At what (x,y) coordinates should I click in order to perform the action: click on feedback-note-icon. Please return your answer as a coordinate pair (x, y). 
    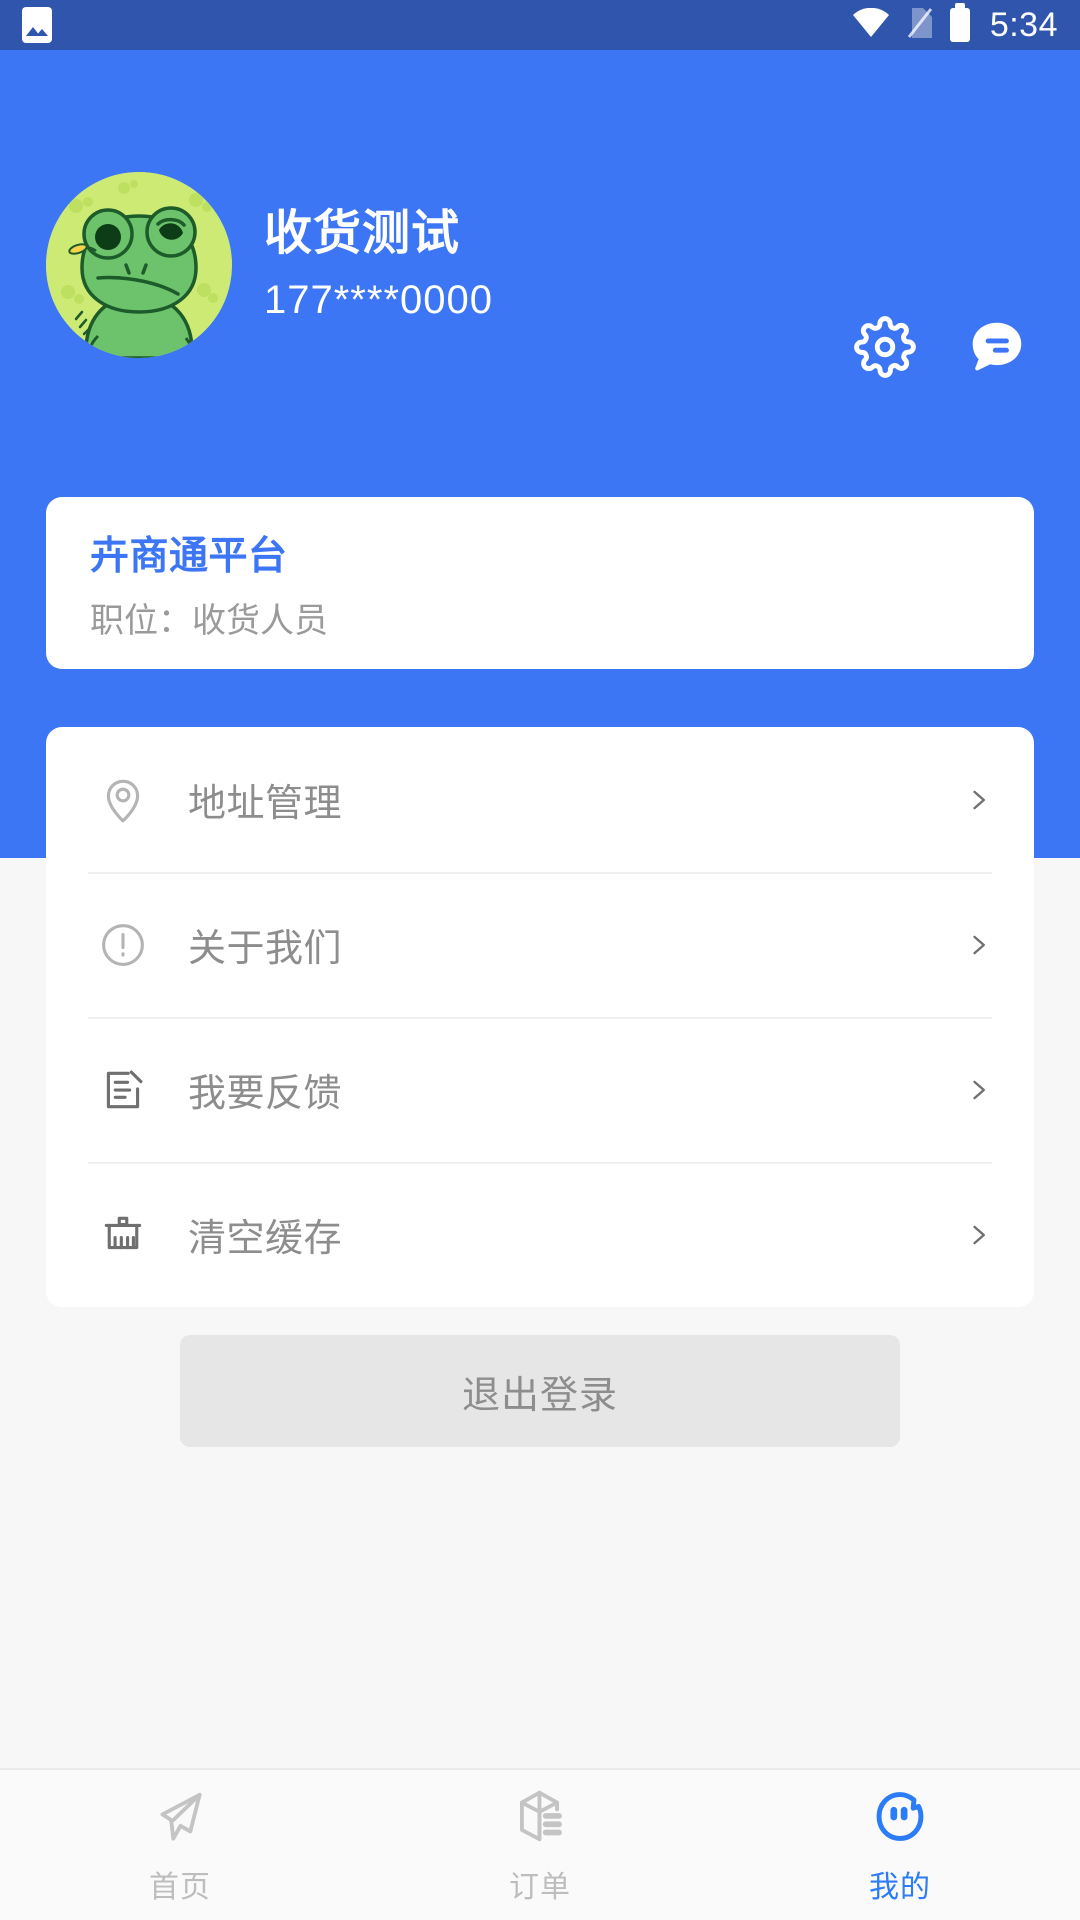
    Looking at the image, I should click on (123, 1090).